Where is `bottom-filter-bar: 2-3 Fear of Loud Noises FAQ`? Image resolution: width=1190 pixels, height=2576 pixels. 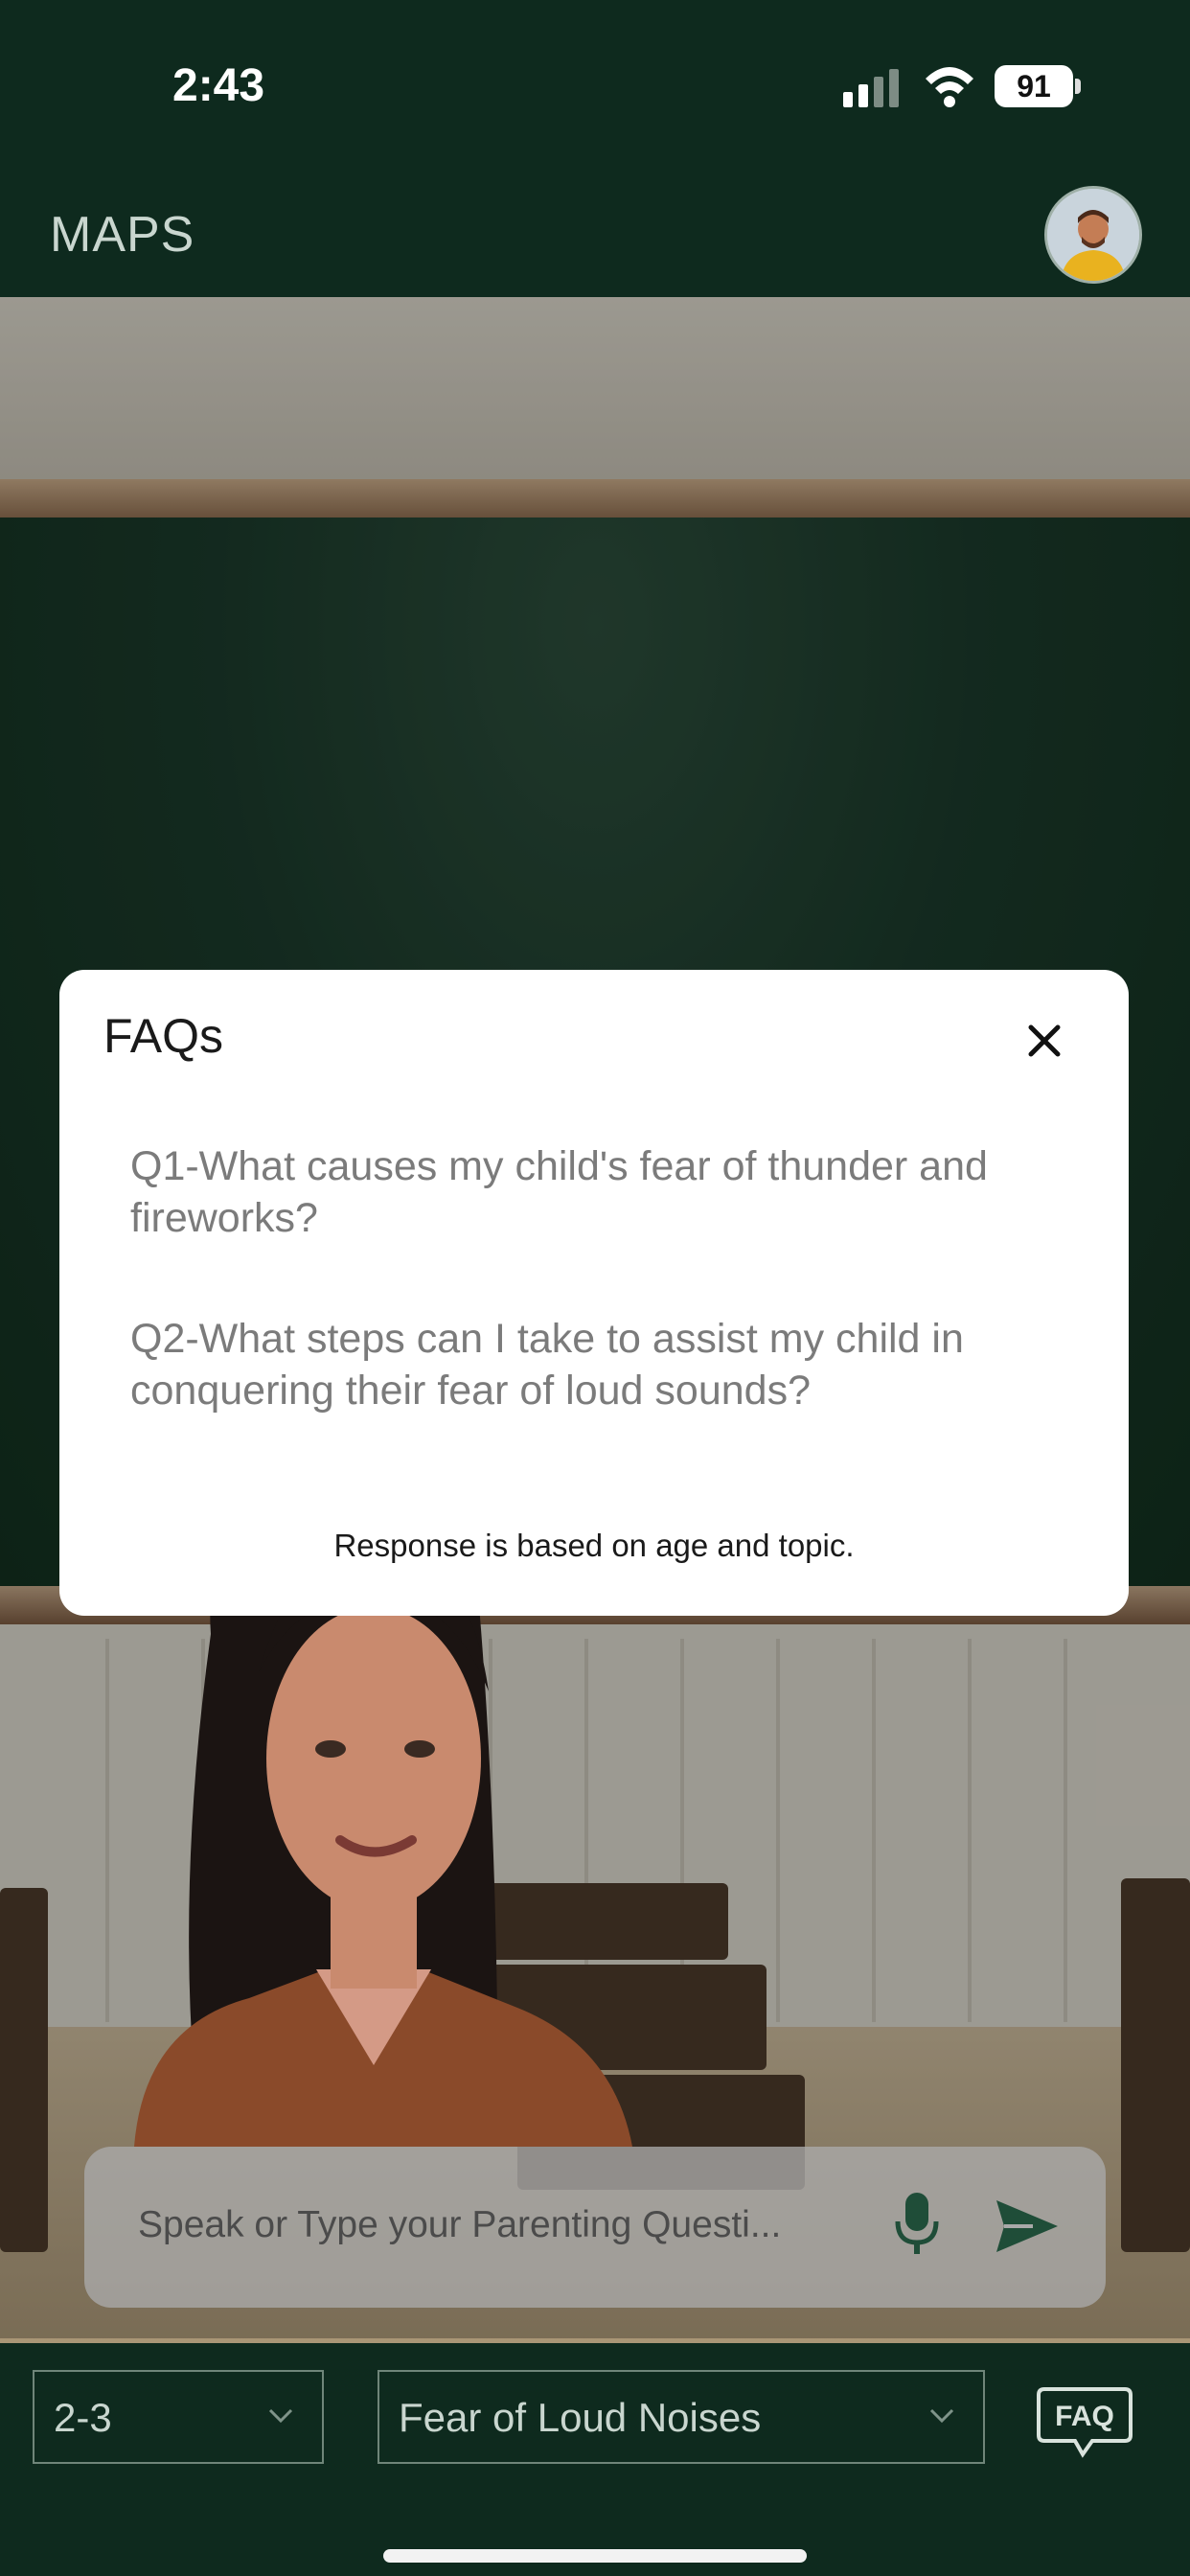
bottom-filter-bar: 2-3 Fear of Loud Noises FAQ is located at coordinates (595, 2459).